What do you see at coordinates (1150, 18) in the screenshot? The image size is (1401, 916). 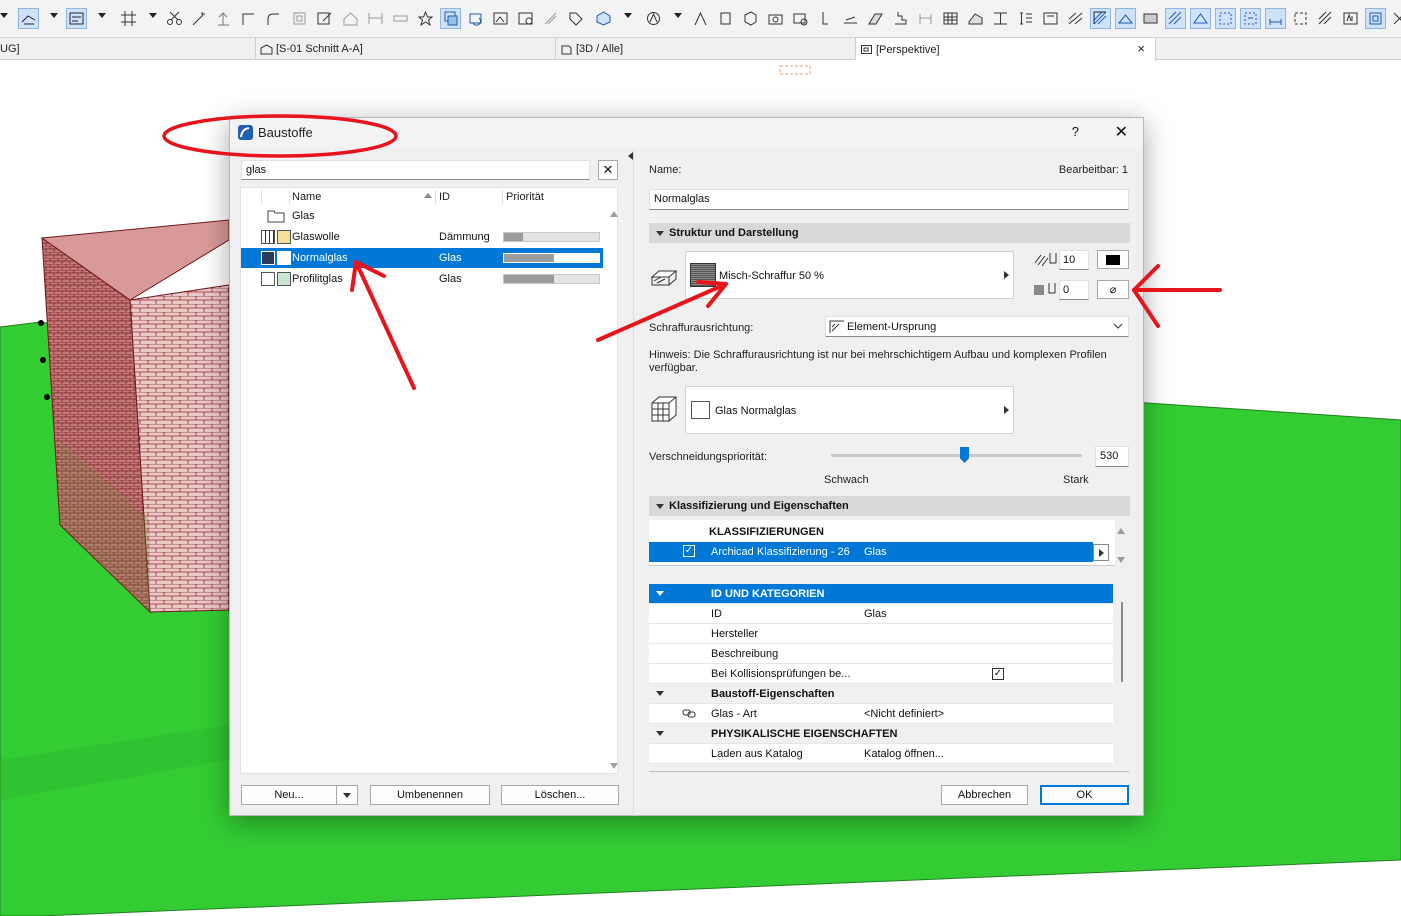 I see `section-fill-icon` at bounding box center [1150, 18].